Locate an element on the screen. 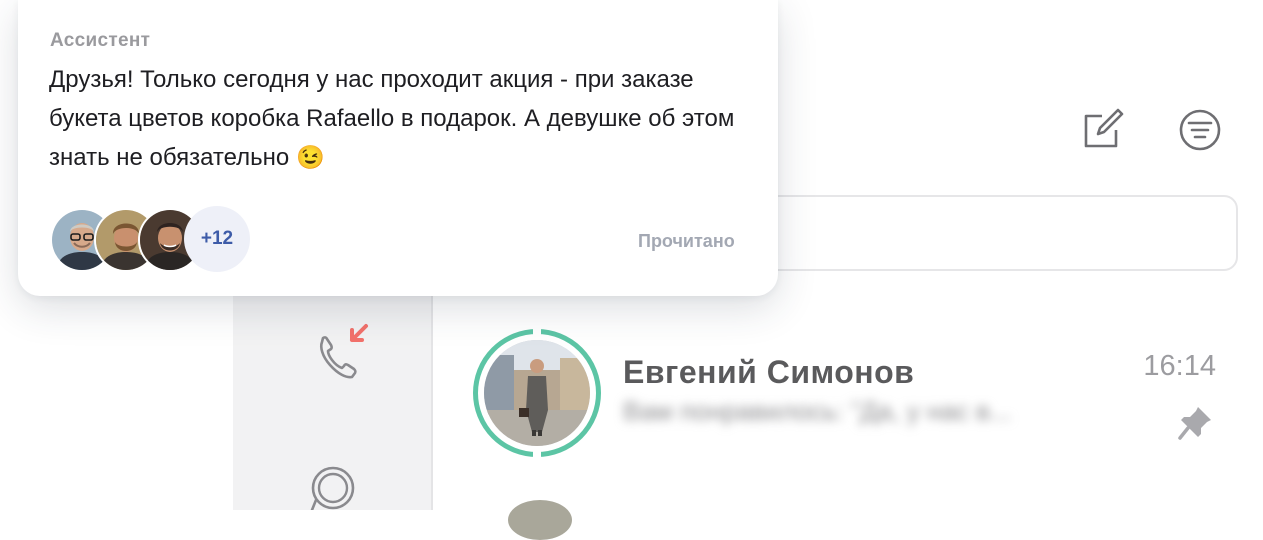 This screenshot has height=540, width=1263. chats-nav-item is located at coordinates (333, 486).